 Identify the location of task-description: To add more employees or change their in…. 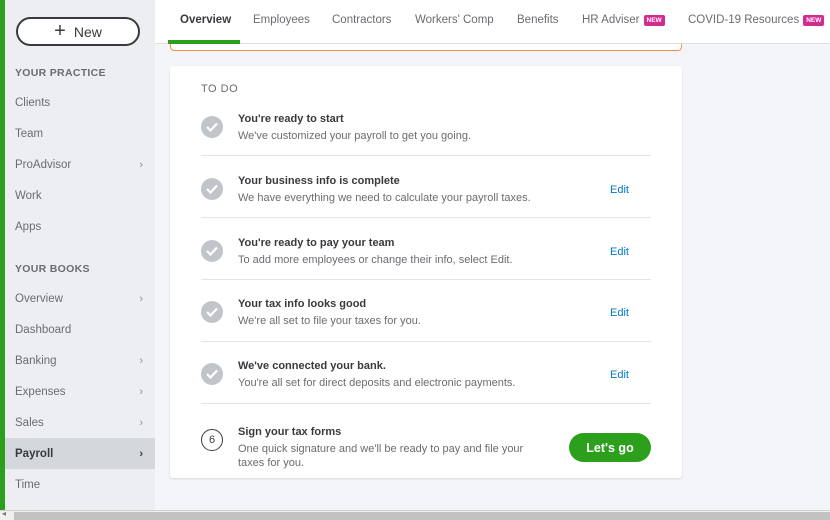
(375, 260).